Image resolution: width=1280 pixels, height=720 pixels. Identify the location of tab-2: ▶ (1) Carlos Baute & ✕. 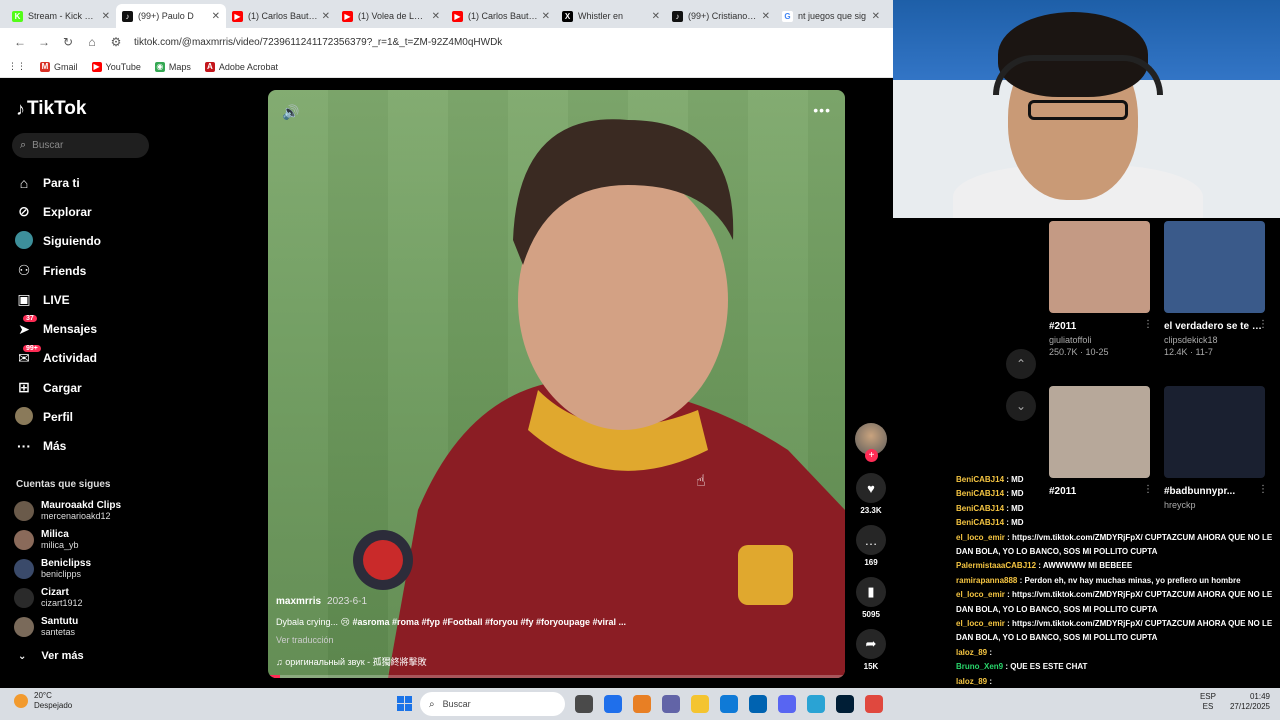
(281, 16).